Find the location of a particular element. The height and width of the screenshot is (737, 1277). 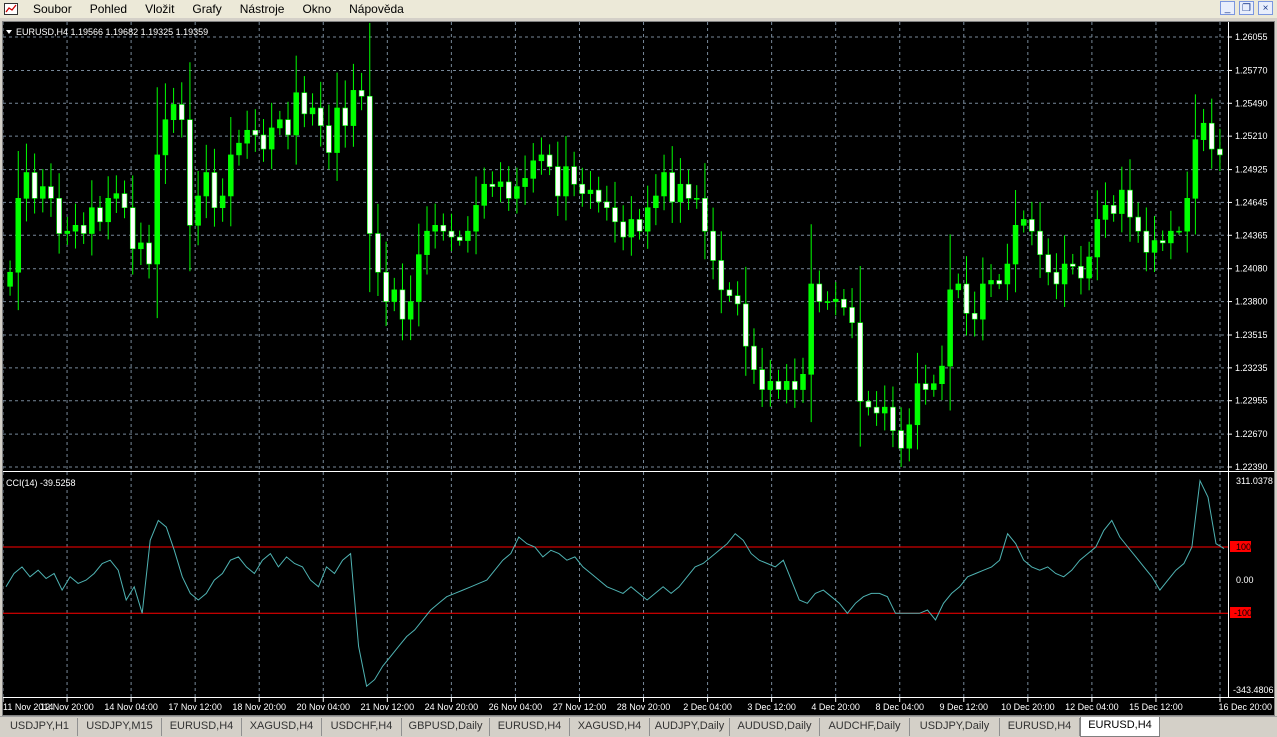

menu-file: Soubor is located at coordinates (52, 9).